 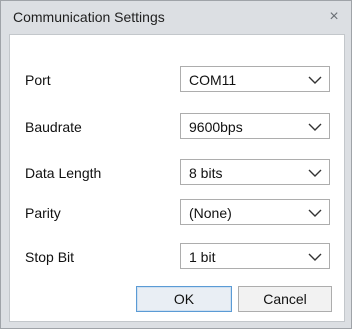 What do you see at coordinates (53, 127) in the screenshot?
I see `baudrate-label: Baudrate` at bounding box center [53, 127].